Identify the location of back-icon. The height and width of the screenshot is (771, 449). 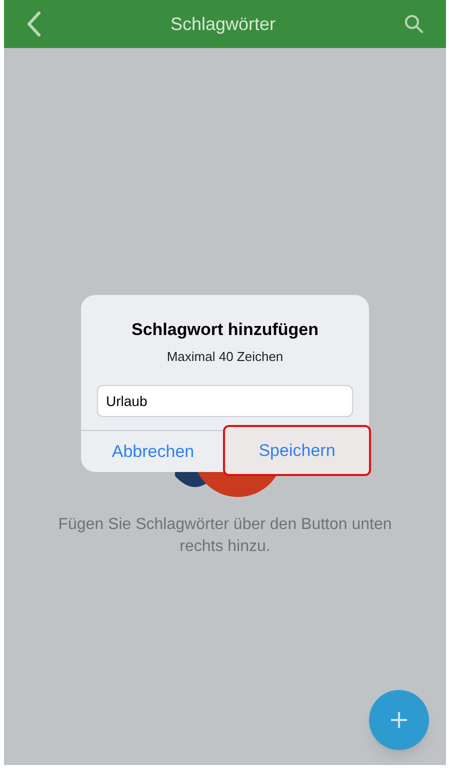
(34, 24).